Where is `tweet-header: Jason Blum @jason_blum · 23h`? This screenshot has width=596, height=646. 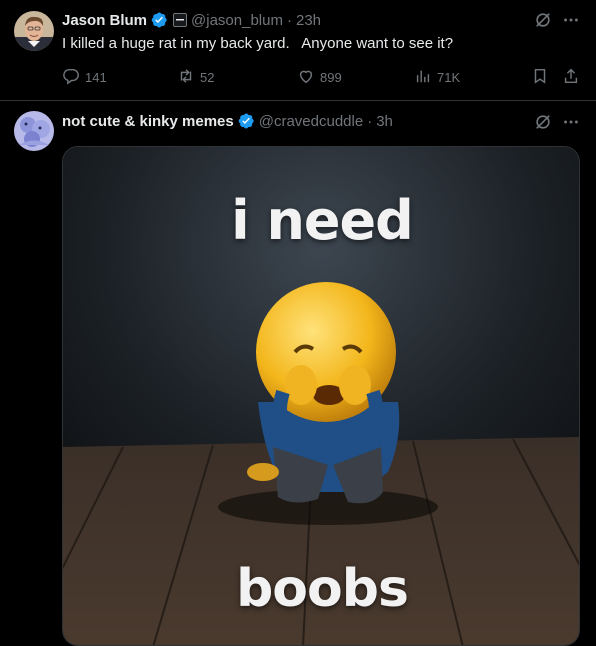
tweet-header: Jason Blum @jason_blum · 23h is located at coordinates (191, 20).